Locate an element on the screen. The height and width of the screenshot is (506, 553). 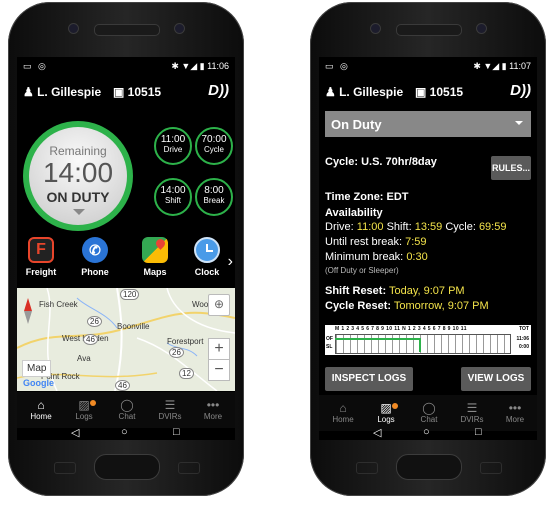
cycle-timer-label: Cycle is located at coordinates (213, 149).